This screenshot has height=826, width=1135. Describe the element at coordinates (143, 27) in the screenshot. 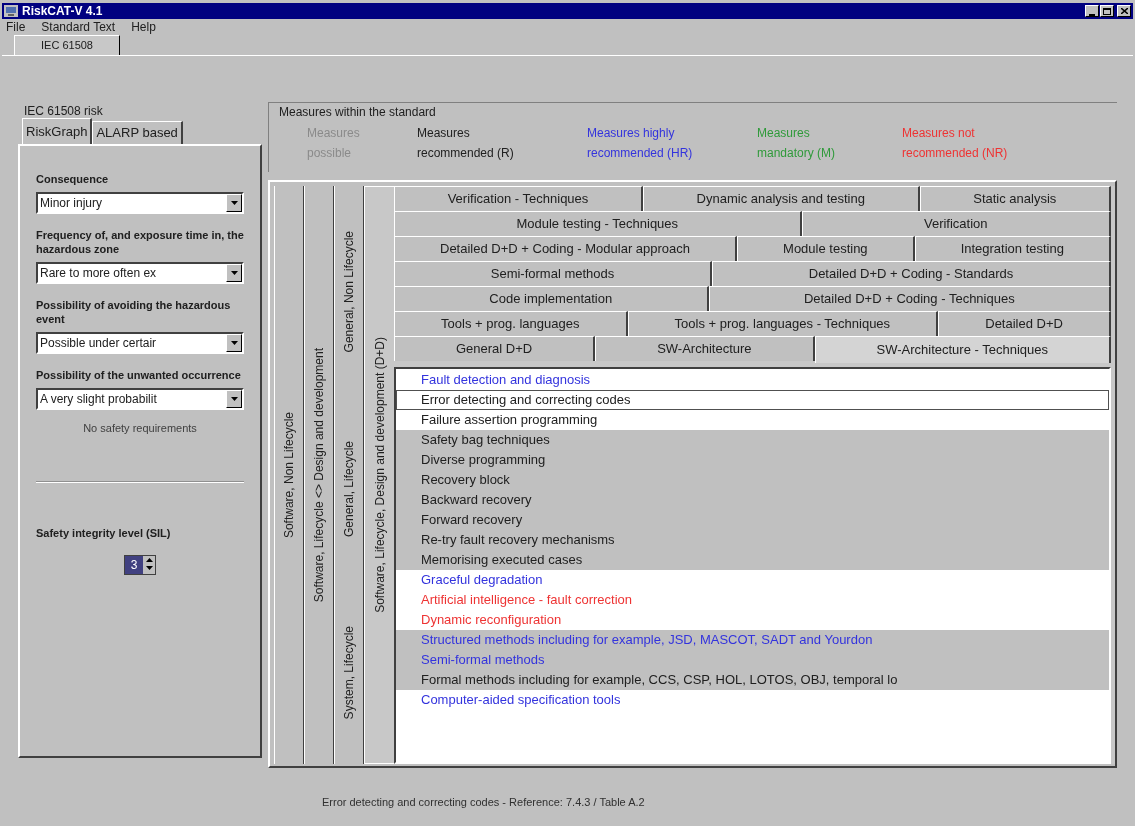

I see `menu-item: Help` at that location.